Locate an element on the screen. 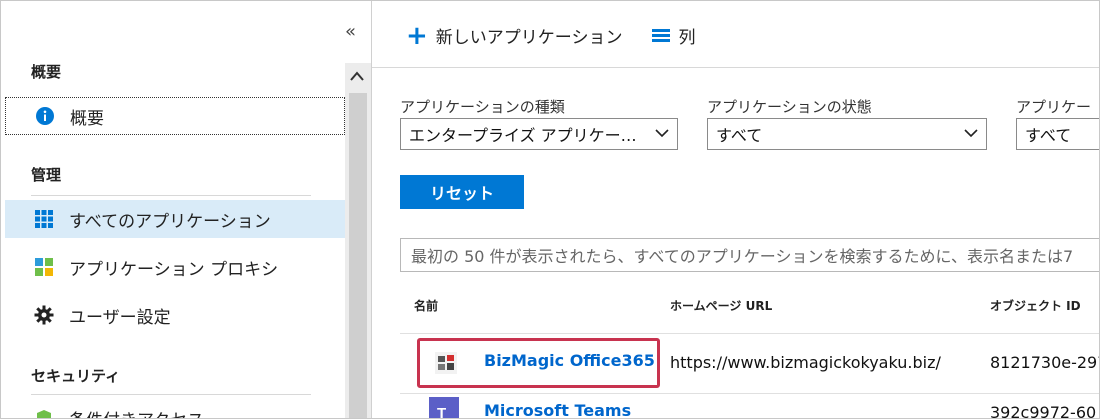  reset-button: リセット is located at coordinates (462, 192).